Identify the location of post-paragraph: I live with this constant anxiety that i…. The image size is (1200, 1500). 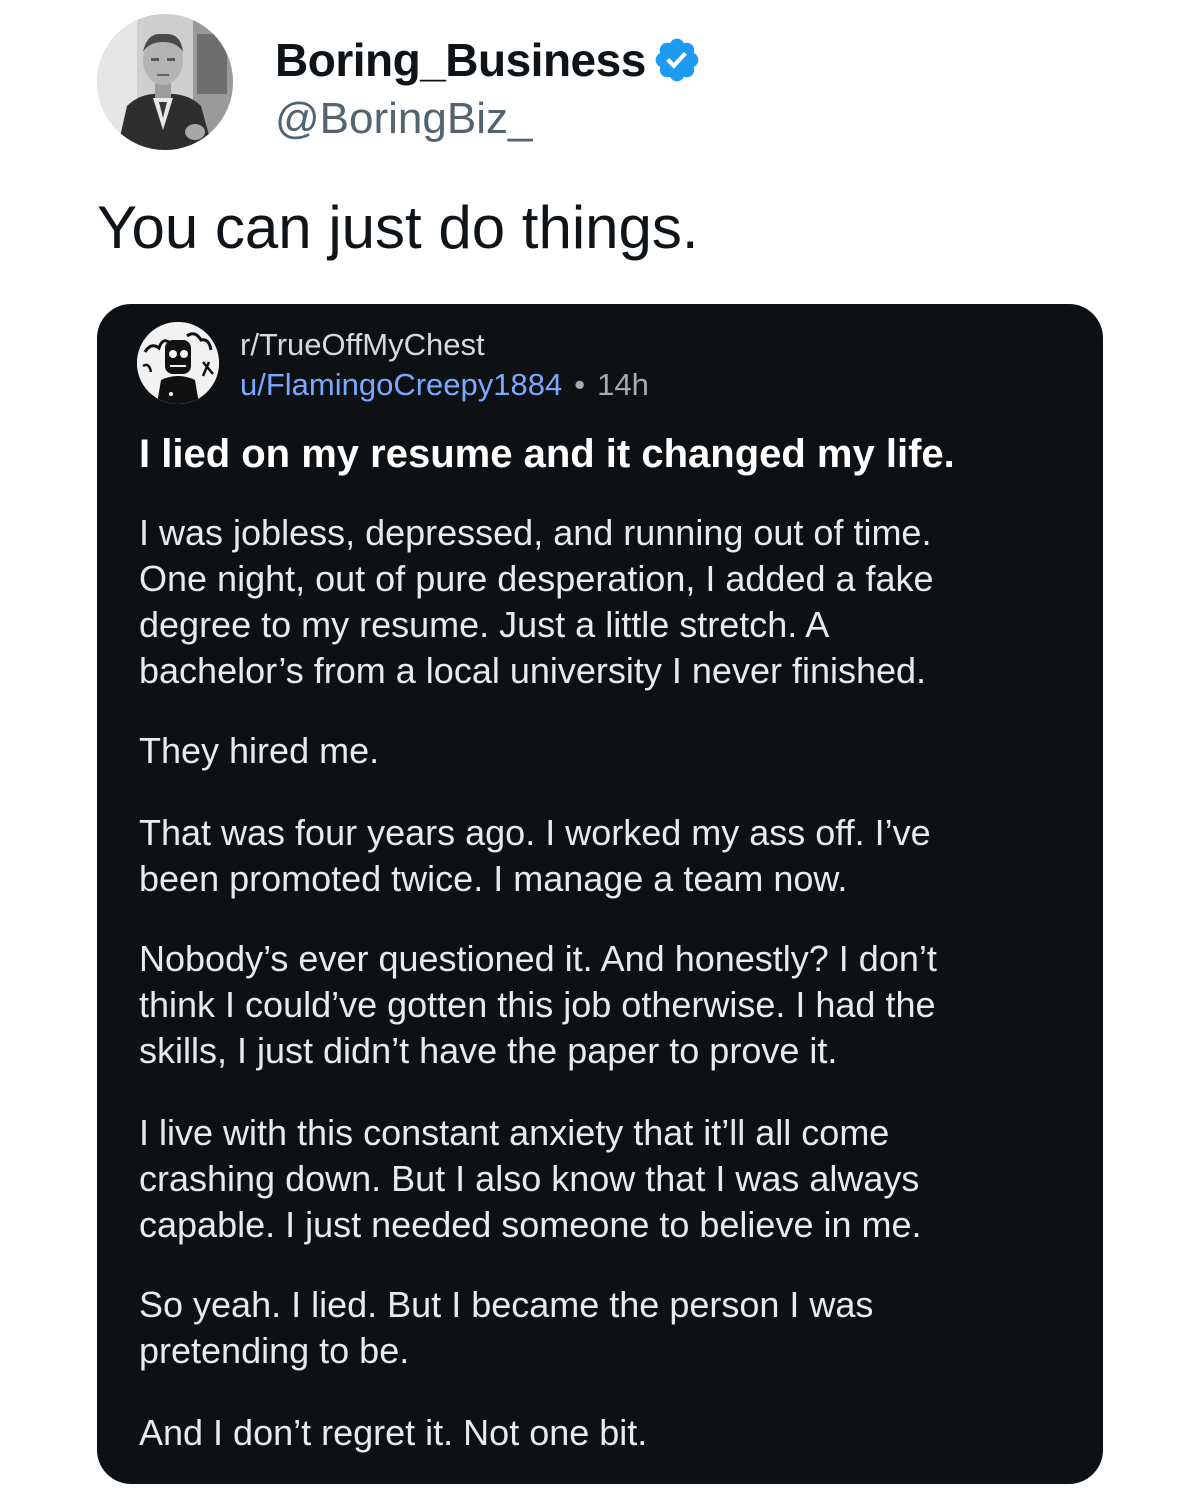
(530, 1178).